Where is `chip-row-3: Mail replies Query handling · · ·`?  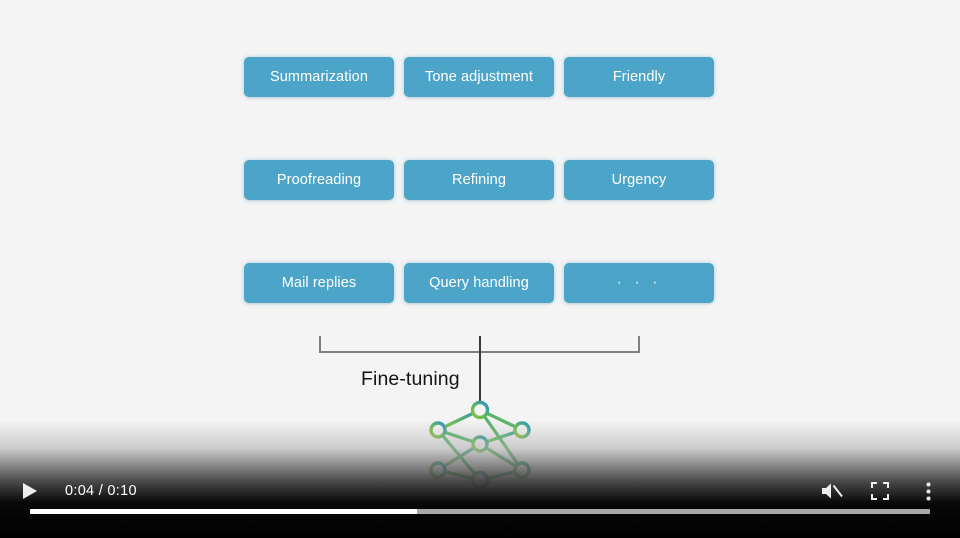 chip-row-3: Mail replies Query handling · · · is located at coordinates (479, 283).